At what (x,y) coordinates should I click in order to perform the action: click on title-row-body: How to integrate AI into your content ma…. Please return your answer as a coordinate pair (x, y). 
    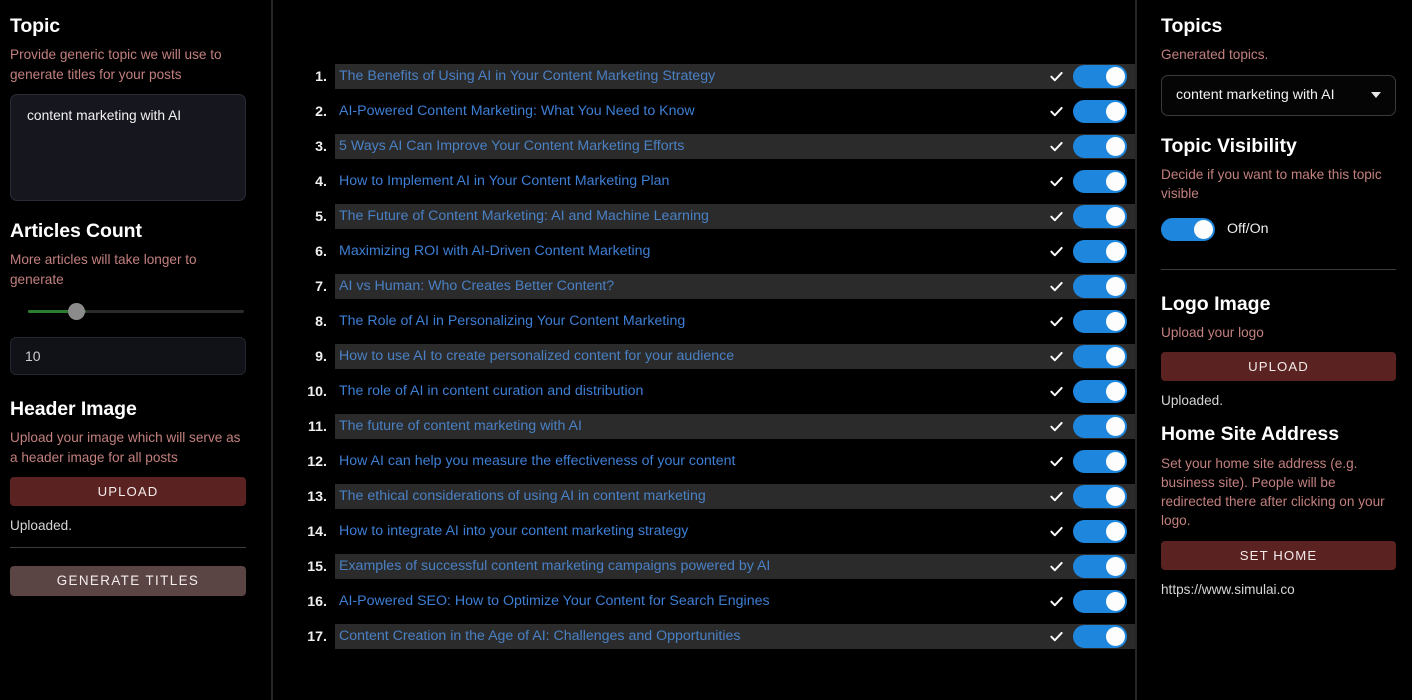
    Looking at the image, I should click on (735, 531).